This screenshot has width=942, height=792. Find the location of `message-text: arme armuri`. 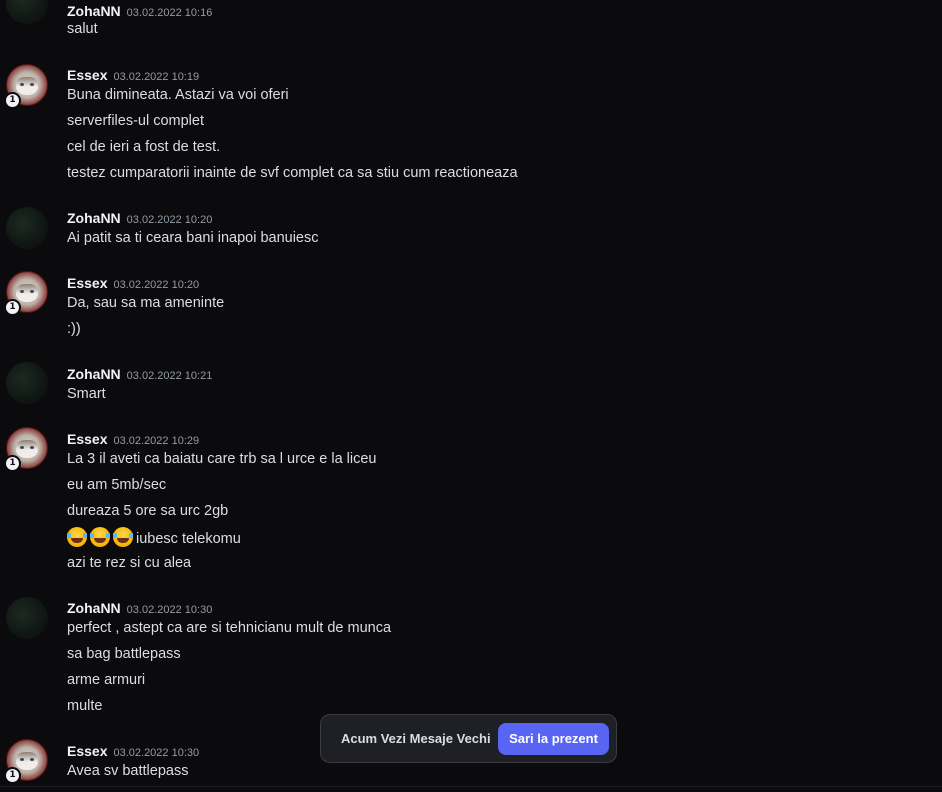

message-text: arme armuri is located at coordinates (106, 680).